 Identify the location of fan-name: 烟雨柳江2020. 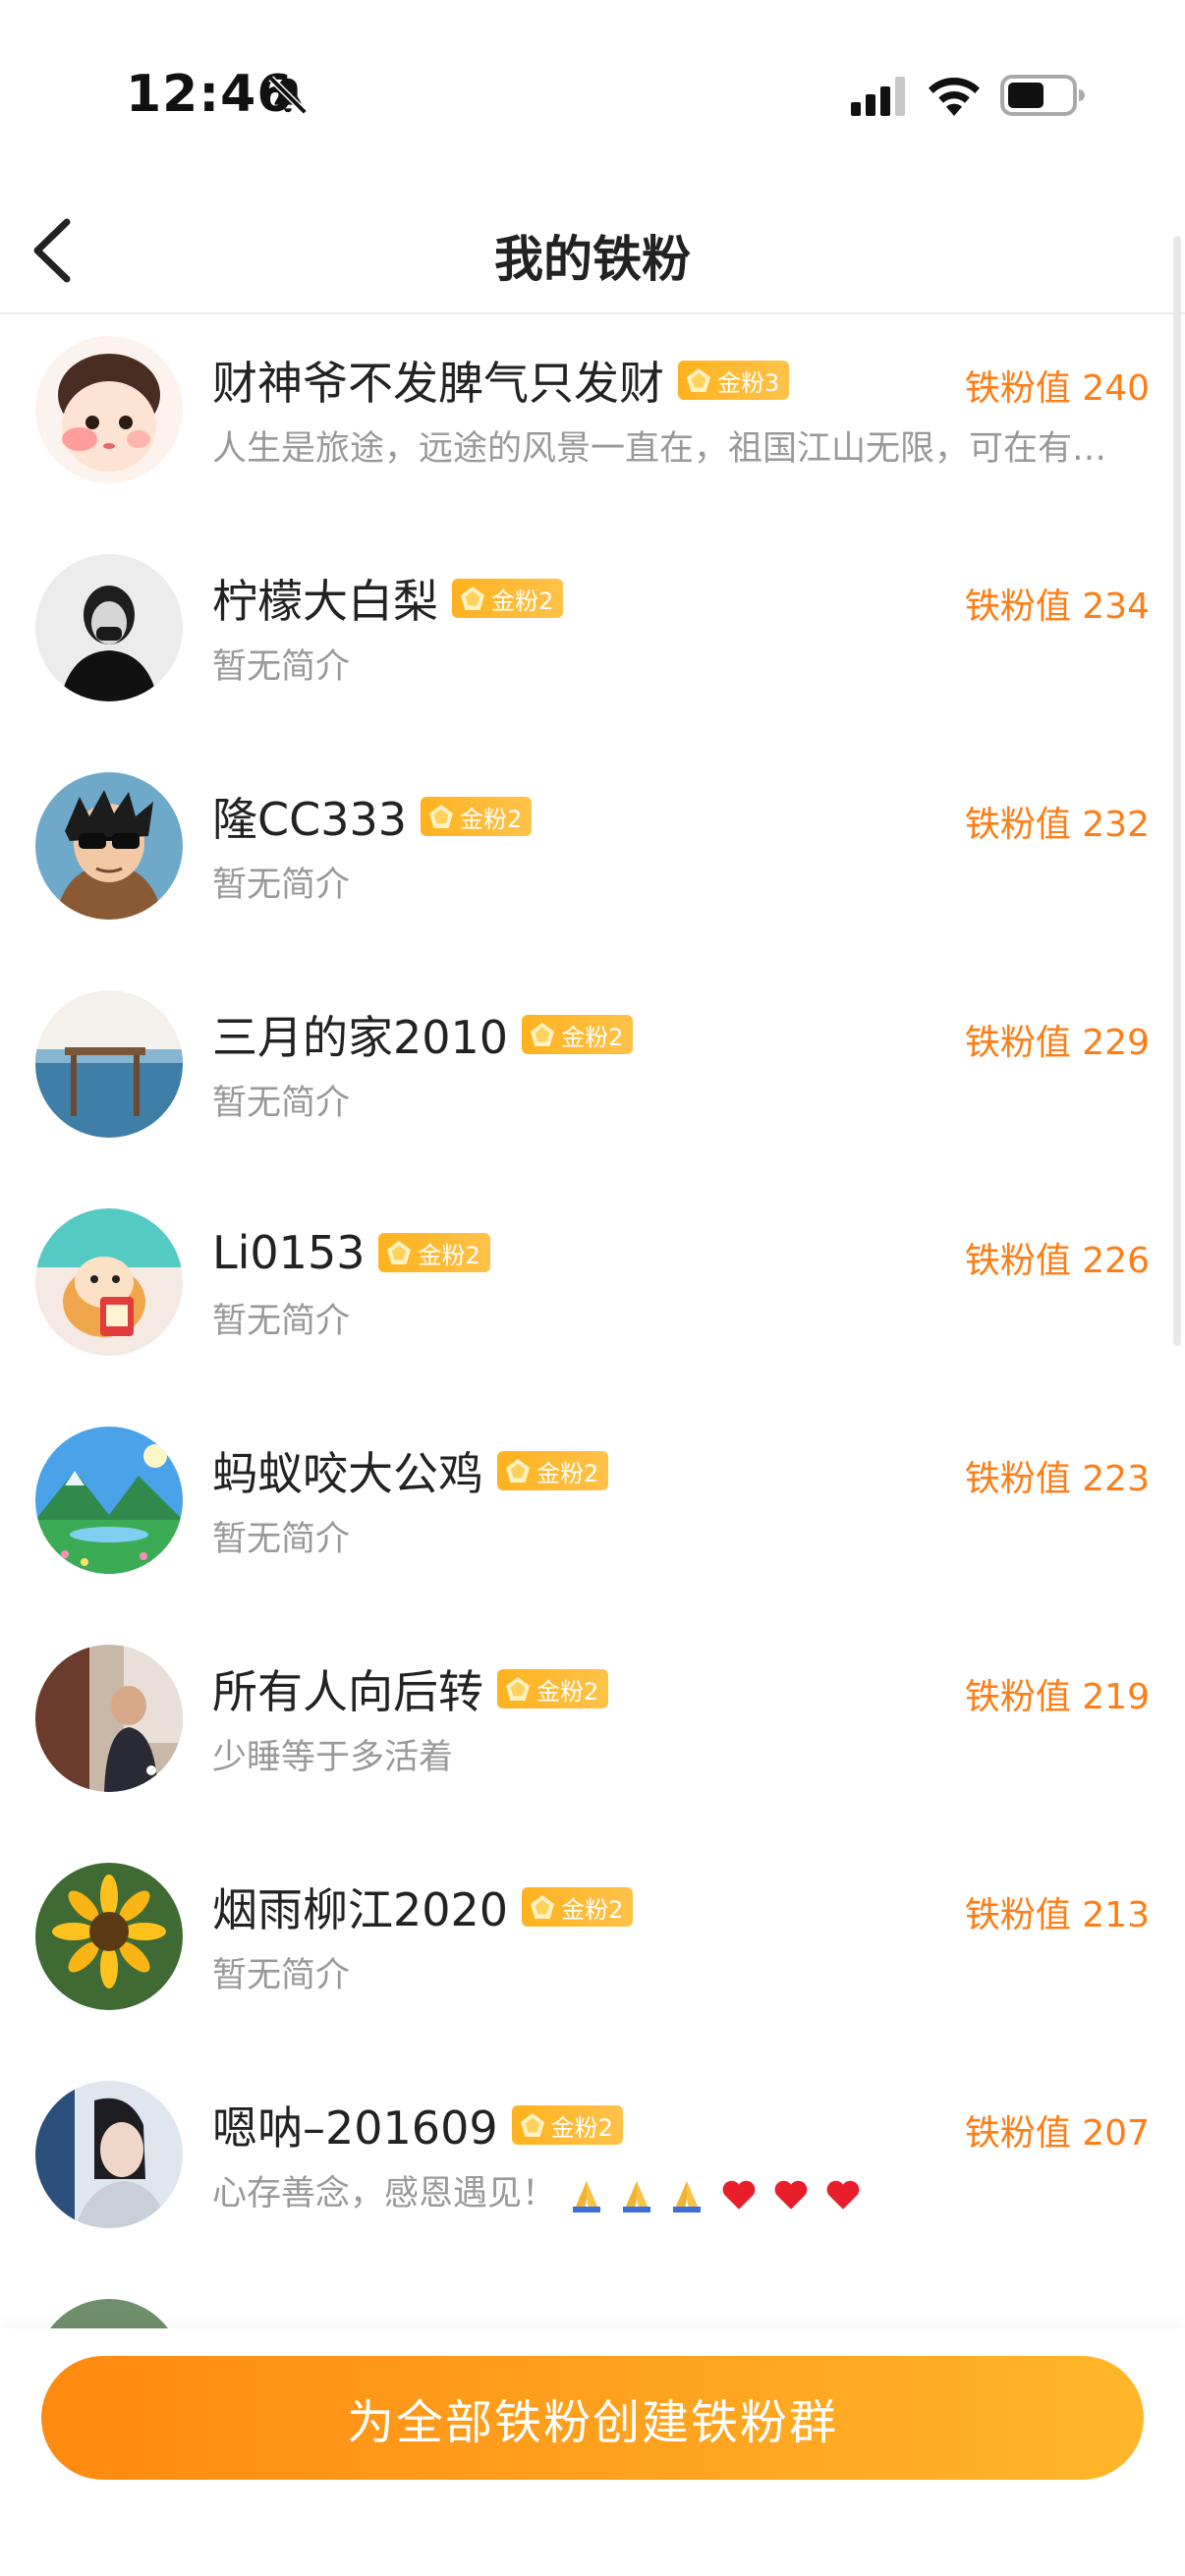
(360, 1907).